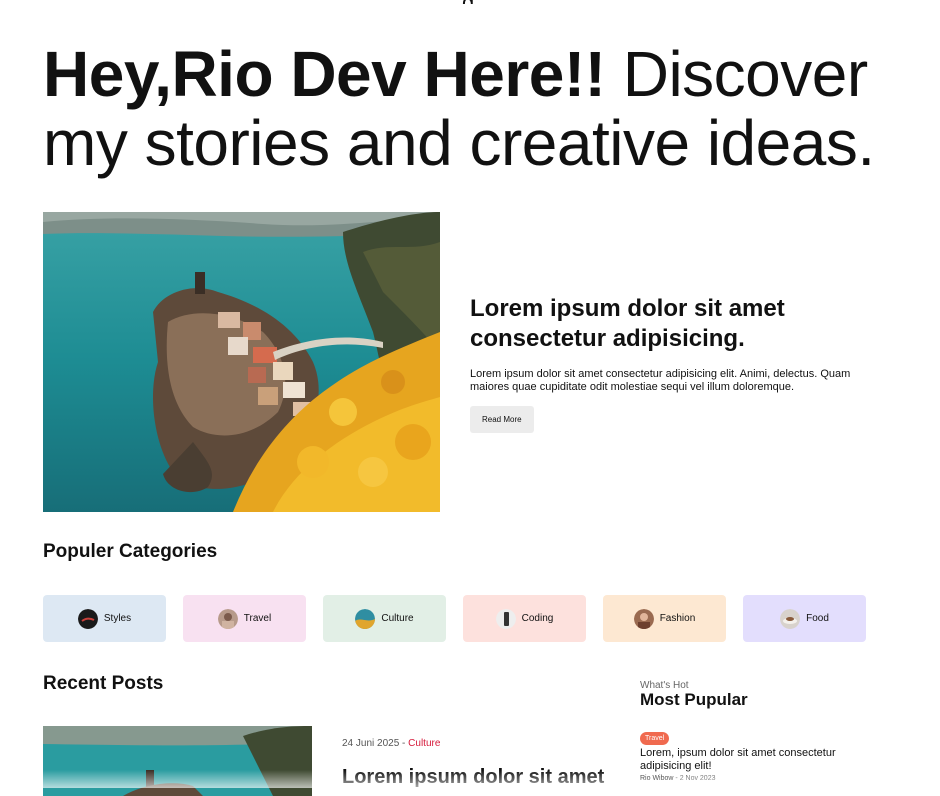 This screenshot has height=796, width=940. I want to click on styles-avatar-icon, so click(87, 618).